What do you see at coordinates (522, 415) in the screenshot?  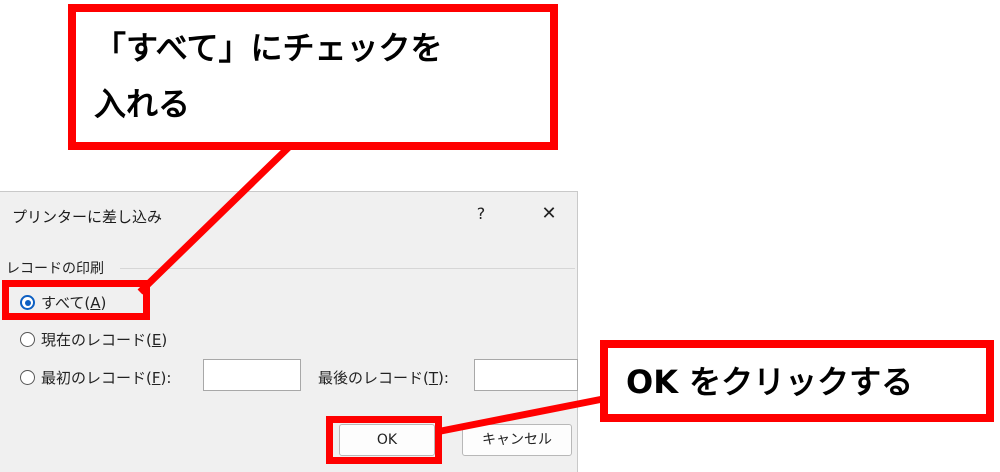 I see `right-callout-pointer` at bounding box center [522, 415].